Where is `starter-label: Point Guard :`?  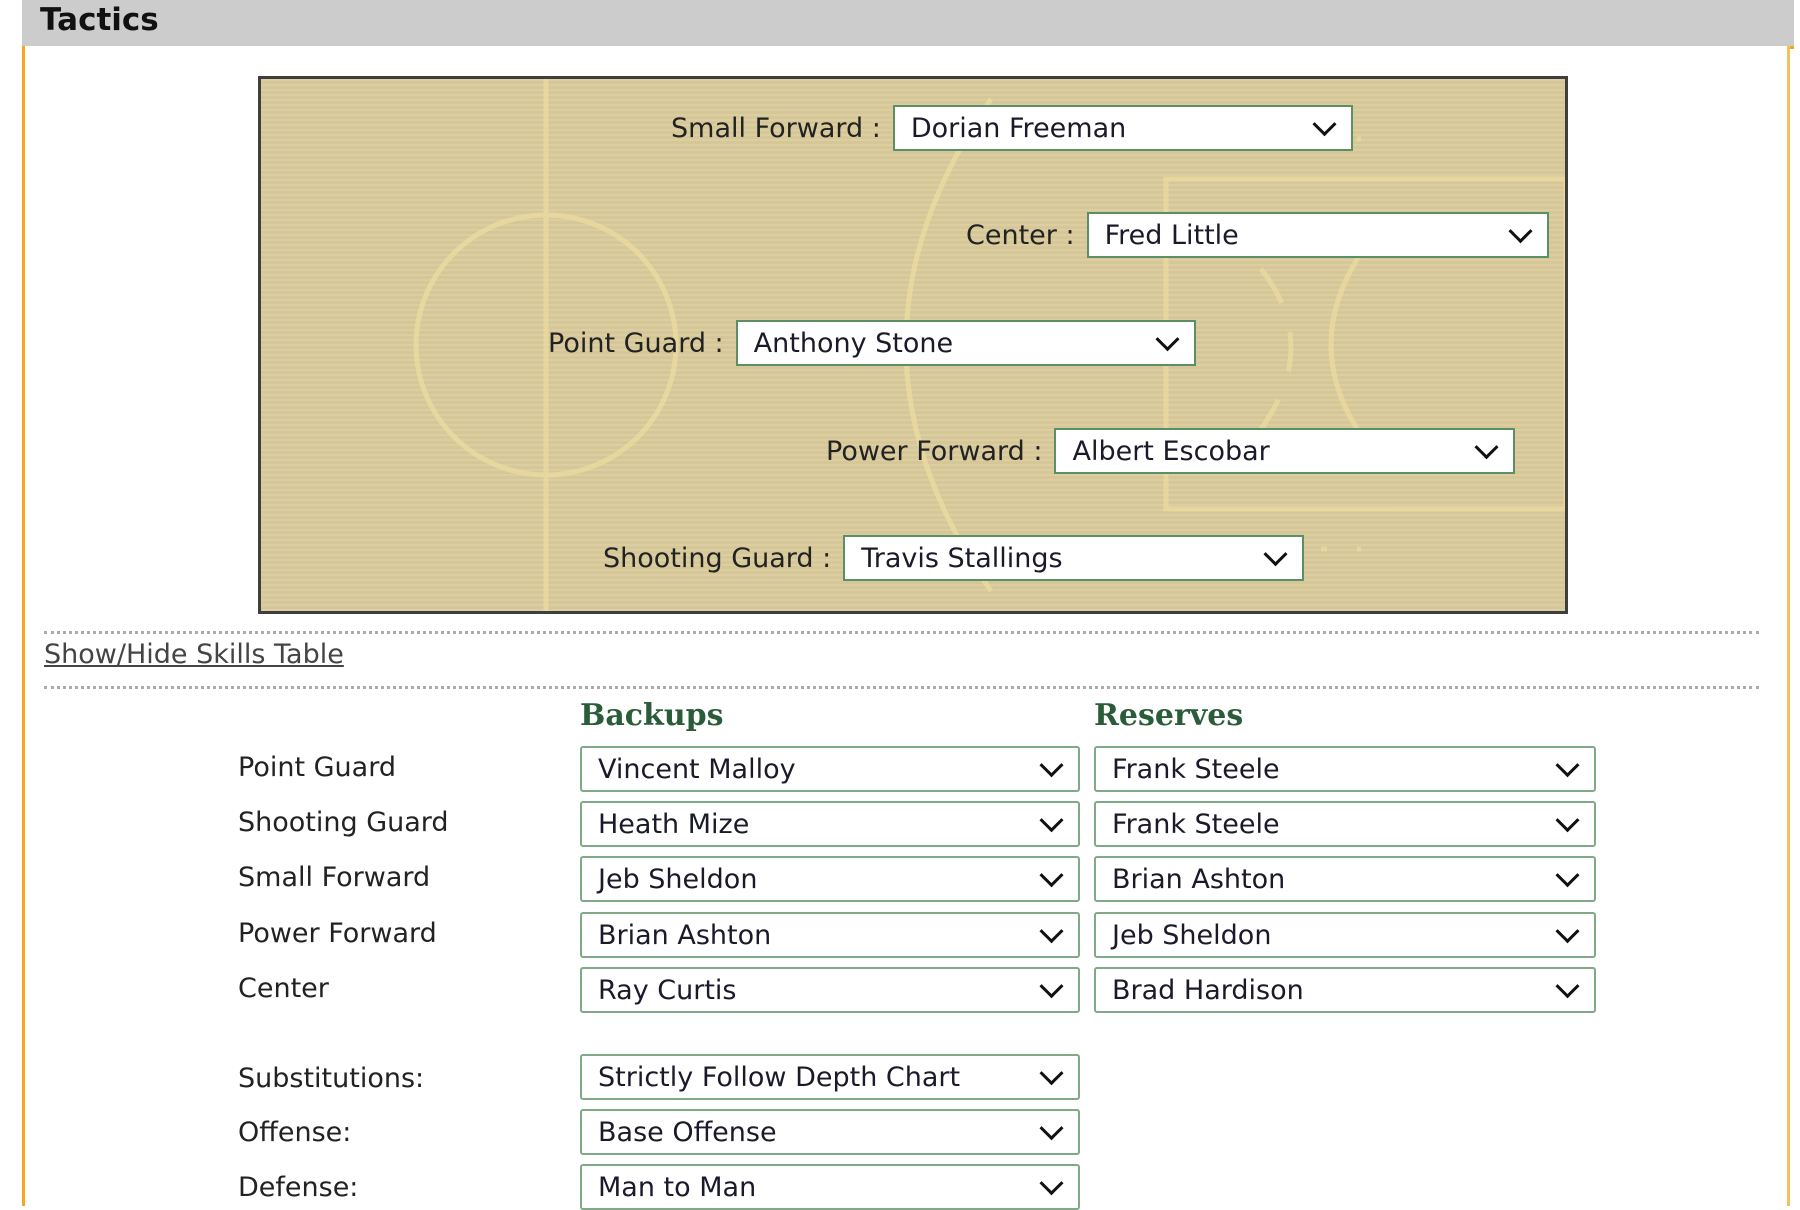
starter-label: Point Guard : is located at coordinates (636, 343).